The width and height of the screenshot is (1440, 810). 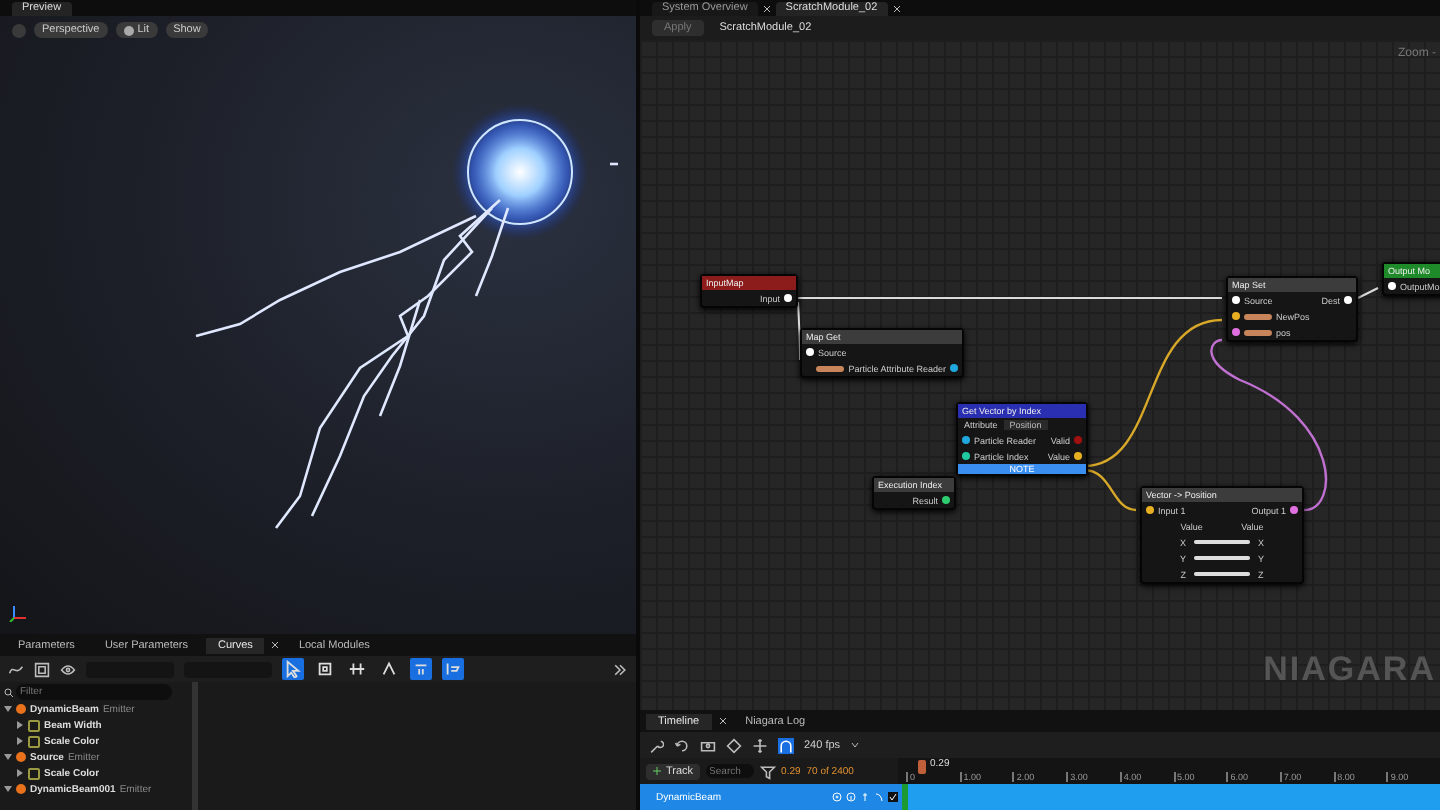 What do you see at coordinates (18, 612) in the screenshot?
I see `axis-gizmo-icon` at bounding box center [18, 612].